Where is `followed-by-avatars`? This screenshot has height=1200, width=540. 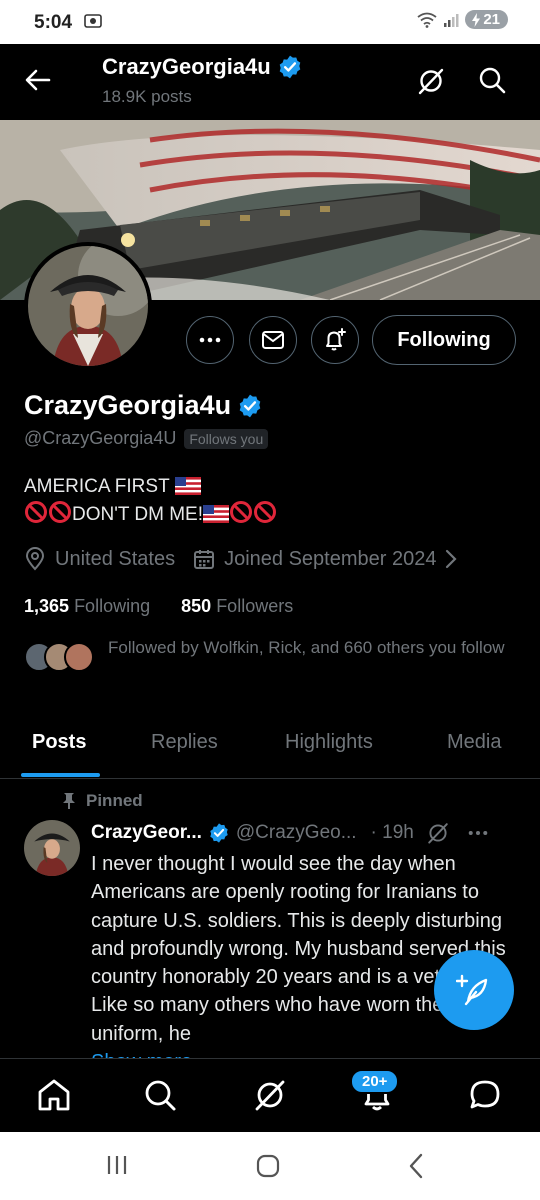
followed-by-avatars is located at coordinates (59, 659).